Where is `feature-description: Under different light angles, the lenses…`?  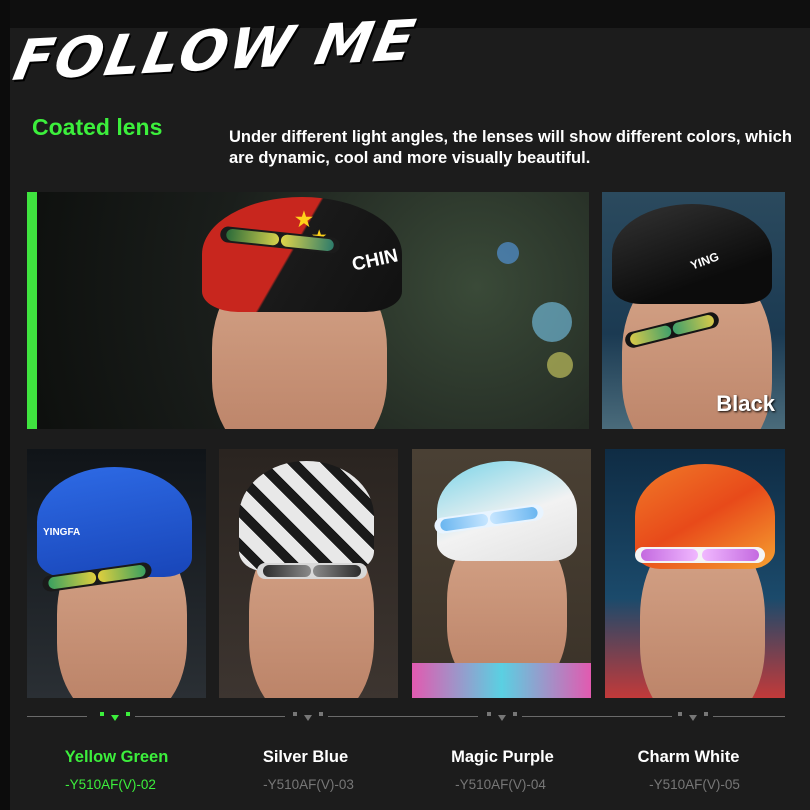 feature-description: Under different light angles, the lenses… is located at coordinates (510, 147).